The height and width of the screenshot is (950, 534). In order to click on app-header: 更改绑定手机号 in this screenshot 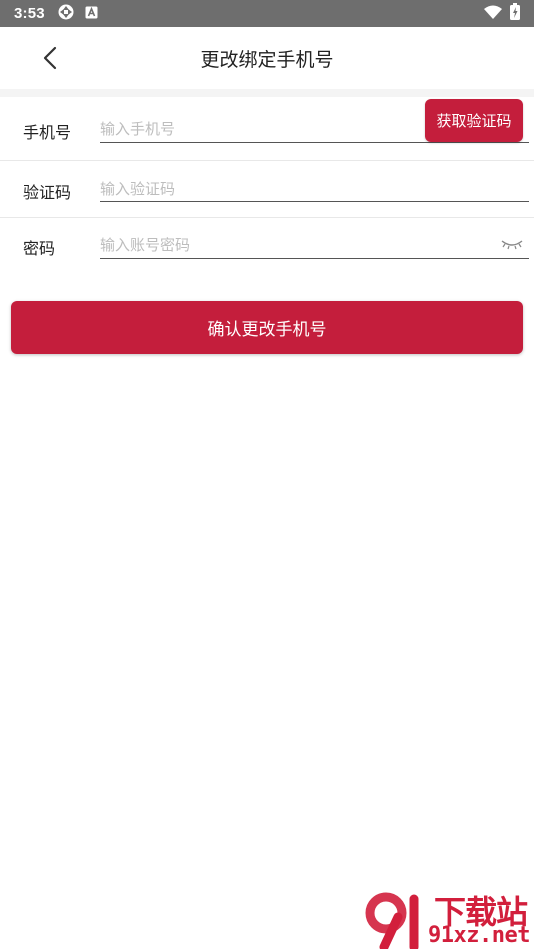, I will do `click(267, 58)`.